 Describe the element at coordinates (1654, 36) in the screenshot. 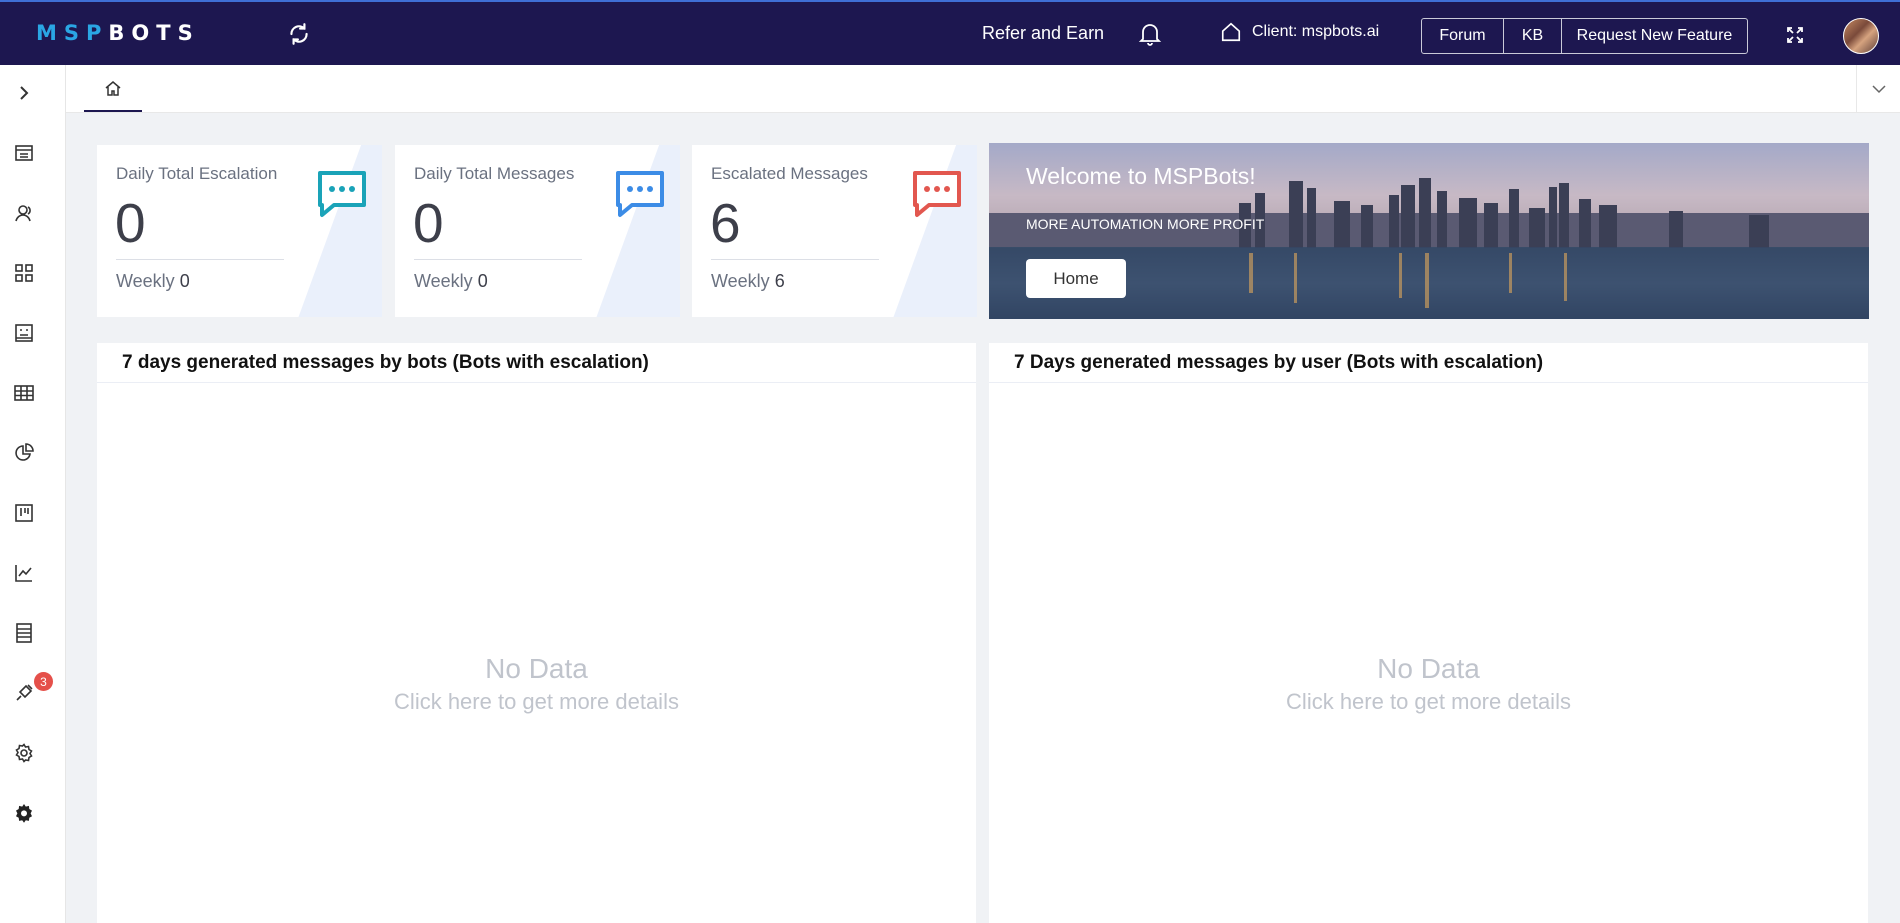

I see `request-new-feature-button: Request New Feature` at that location.